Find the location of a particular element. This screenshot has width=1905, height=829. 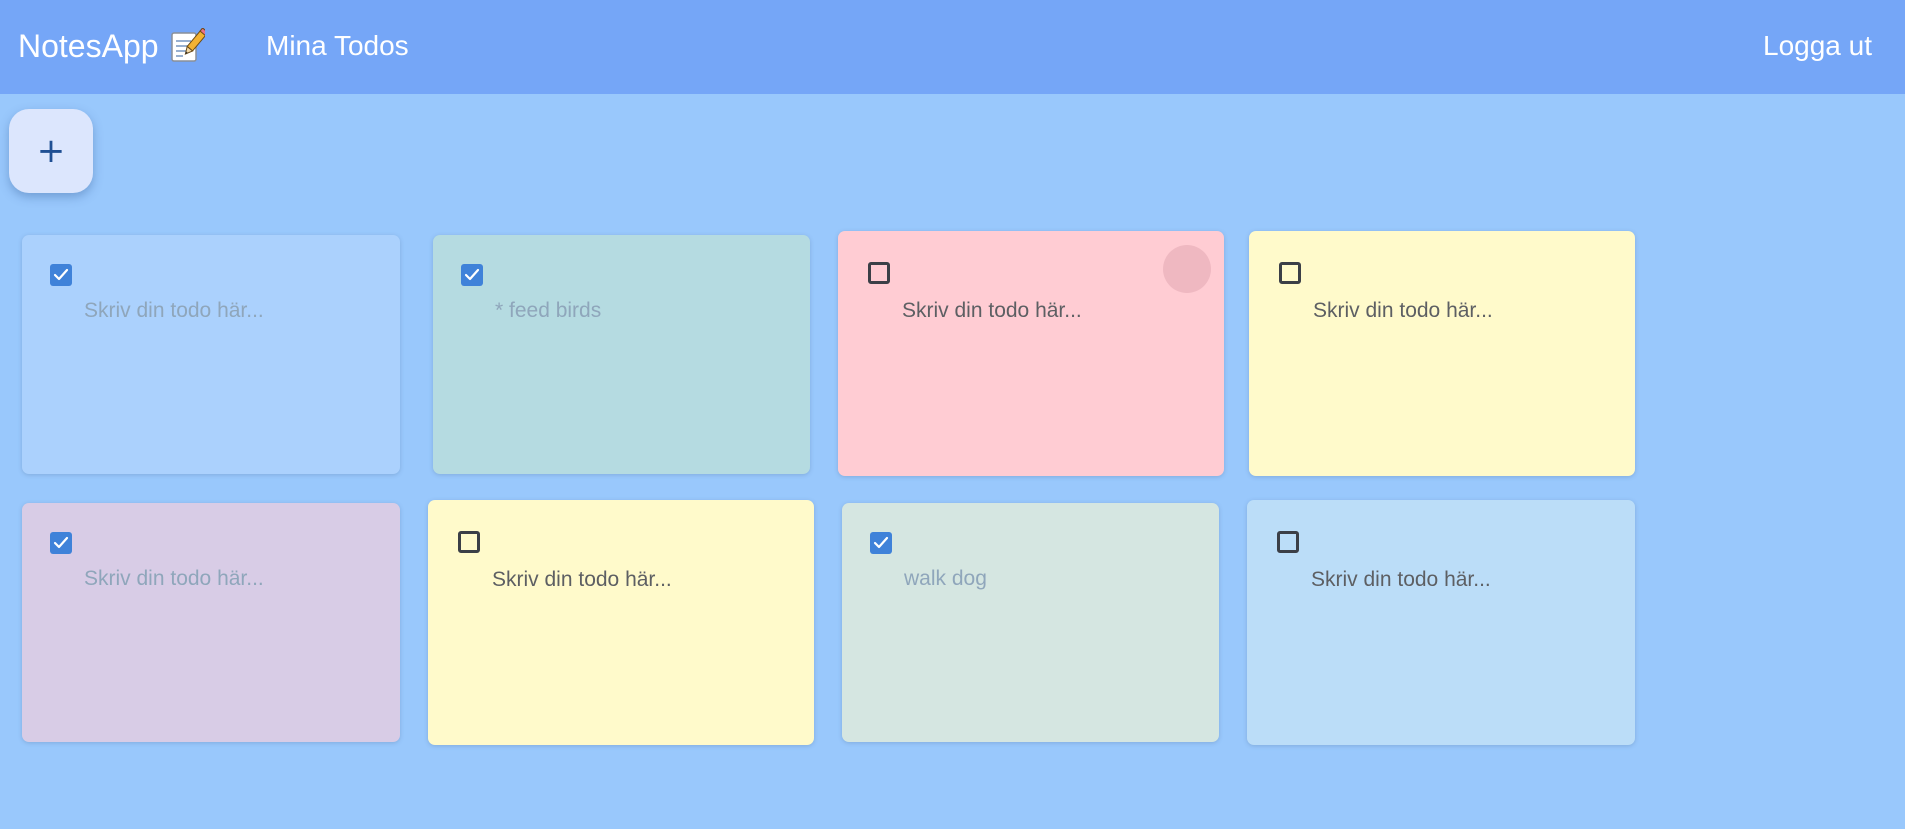

brand: NotesApp is located at coordinates (111, 46).